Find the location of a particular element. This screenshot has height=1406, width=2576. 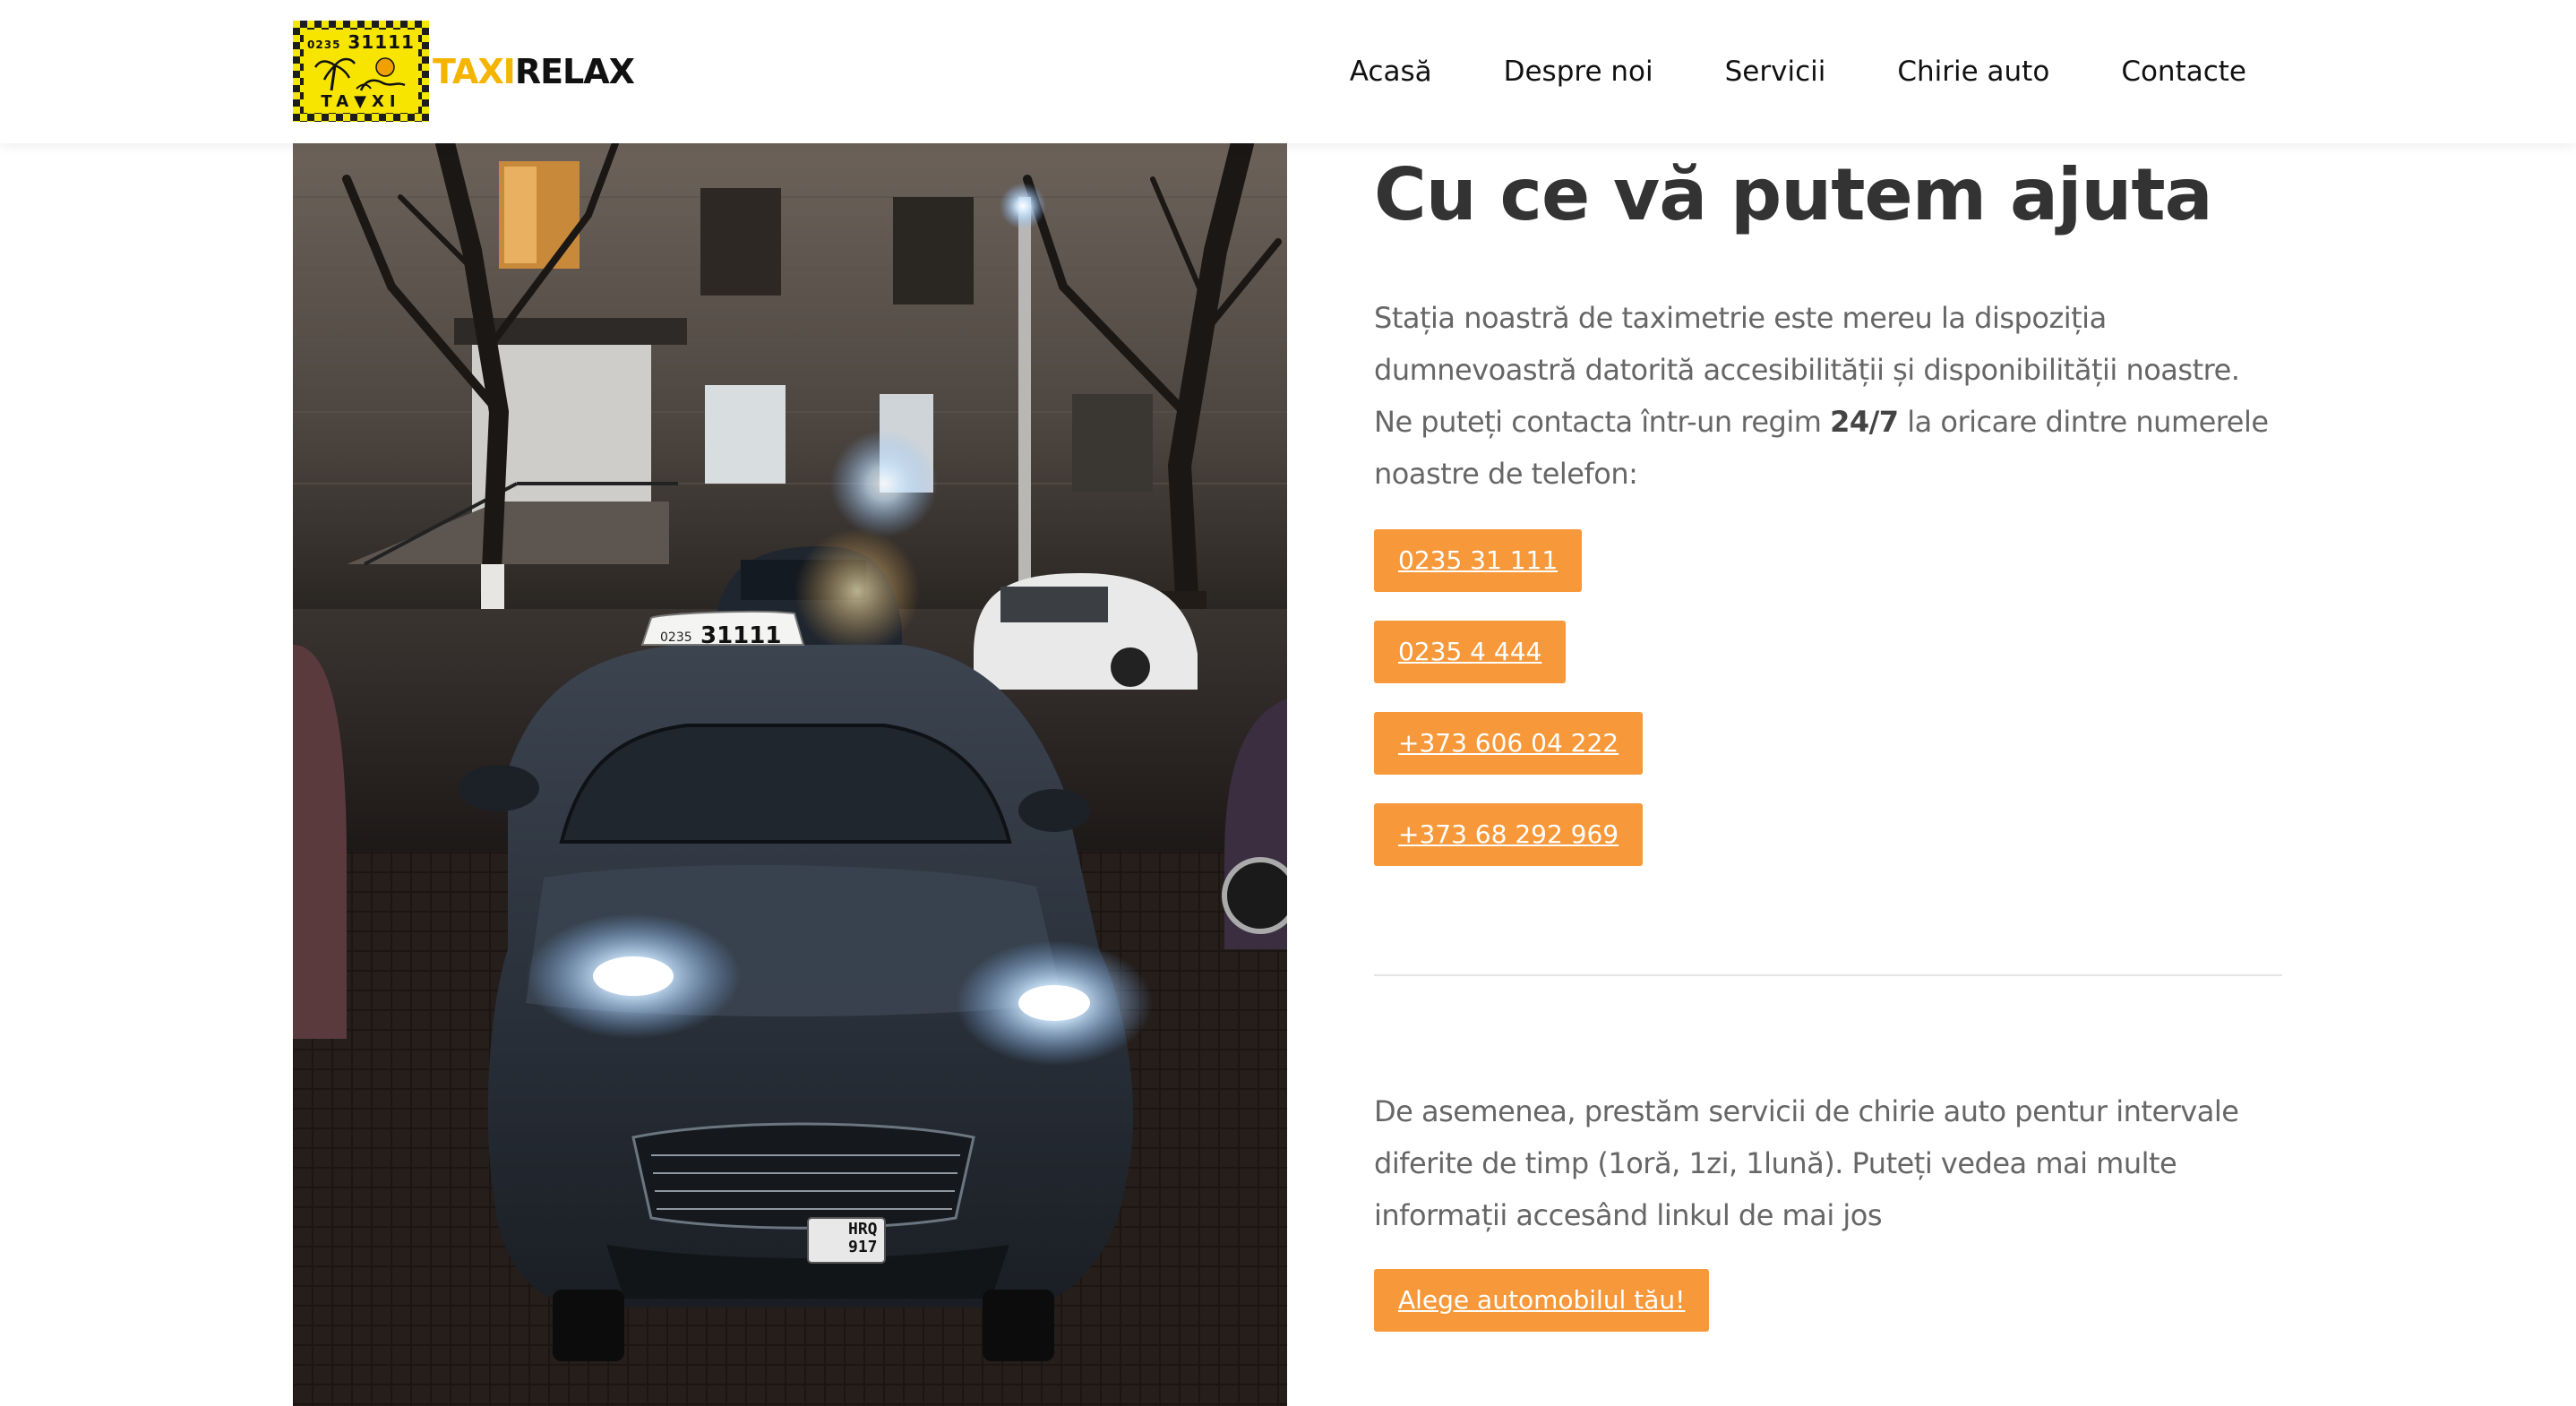

badge-word: TA▼XI is located at coordinates (361, 101).